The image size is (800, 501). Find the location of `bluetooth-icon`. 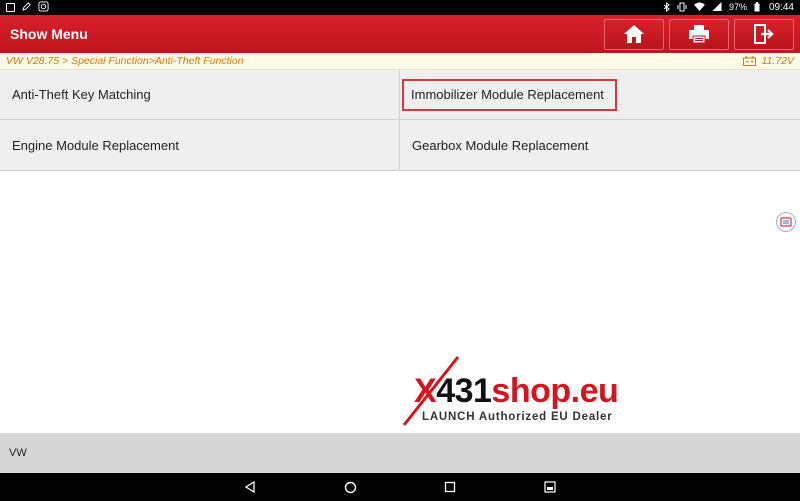

bluetooth-icon is located at coordinates (666, 7).